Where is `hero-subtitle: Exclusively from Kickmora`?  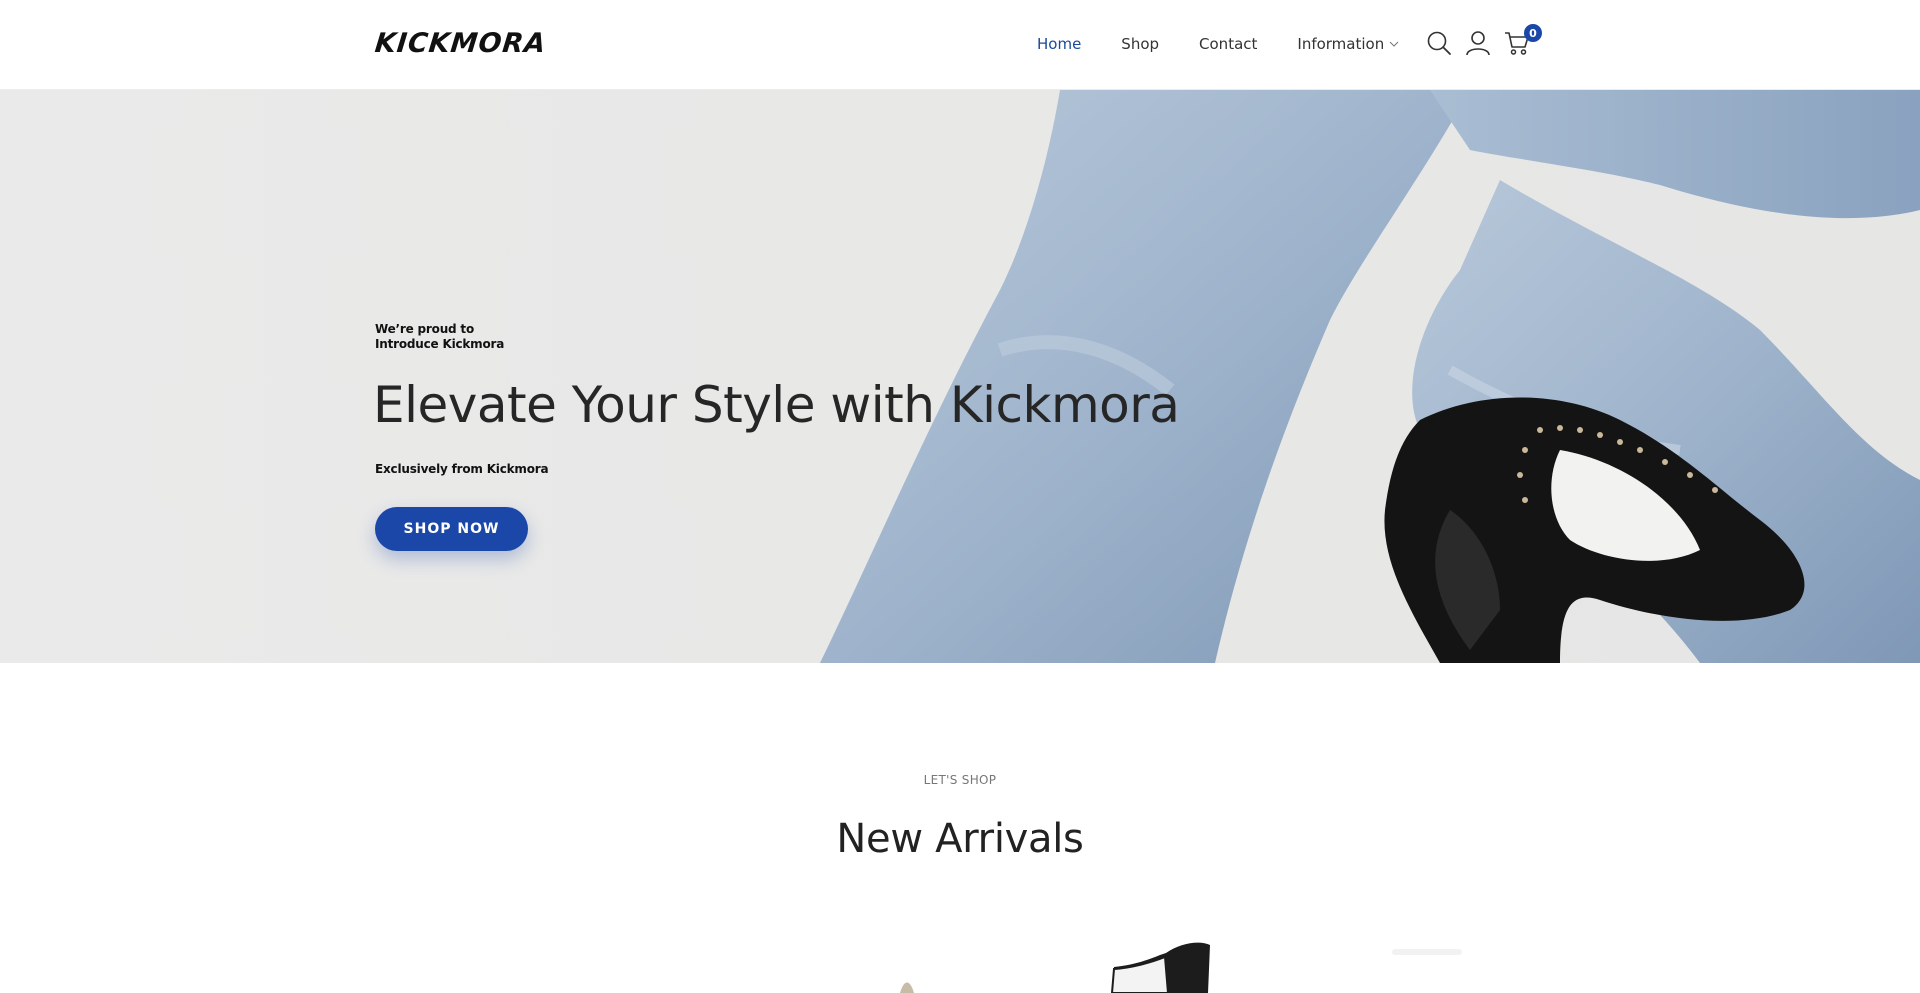 hero-subtitle: Exclusively from Kickmora is located at coordinates (462, 469).